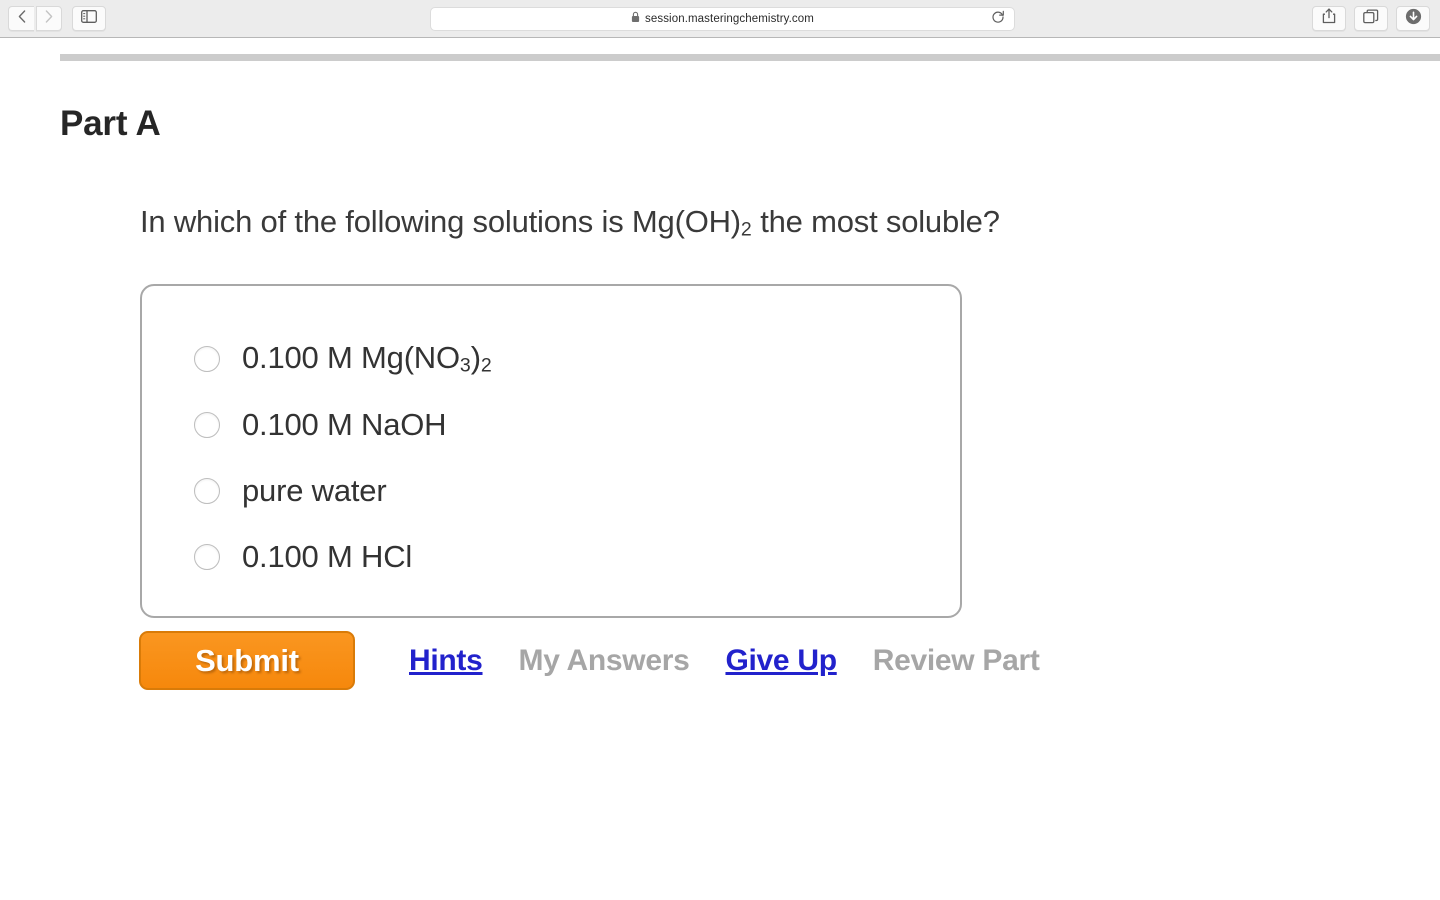 This screenshot has height=900, width=1440. I want to click on sidebar-toggle-button, so click(89, 18).